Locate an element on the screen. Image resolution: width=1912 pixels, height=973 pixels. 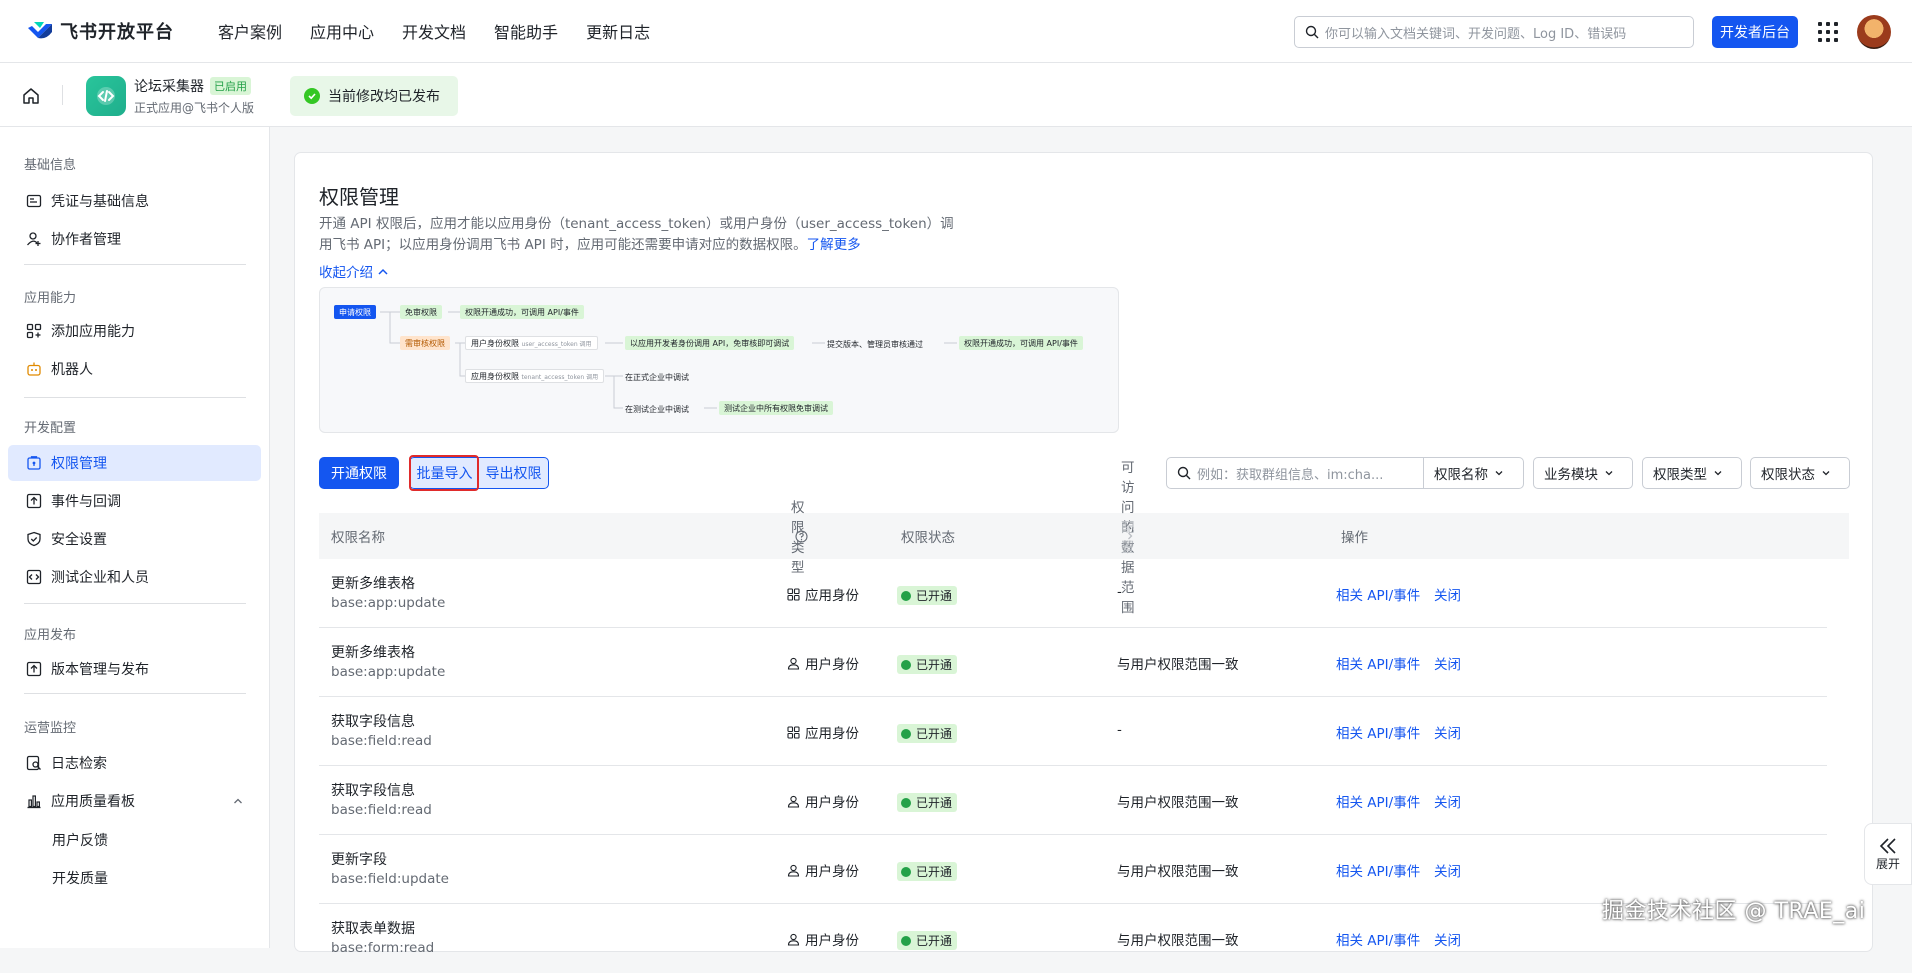
sidebar-item-versions: 版本管理与发布 is located at coordinates (134, 669).